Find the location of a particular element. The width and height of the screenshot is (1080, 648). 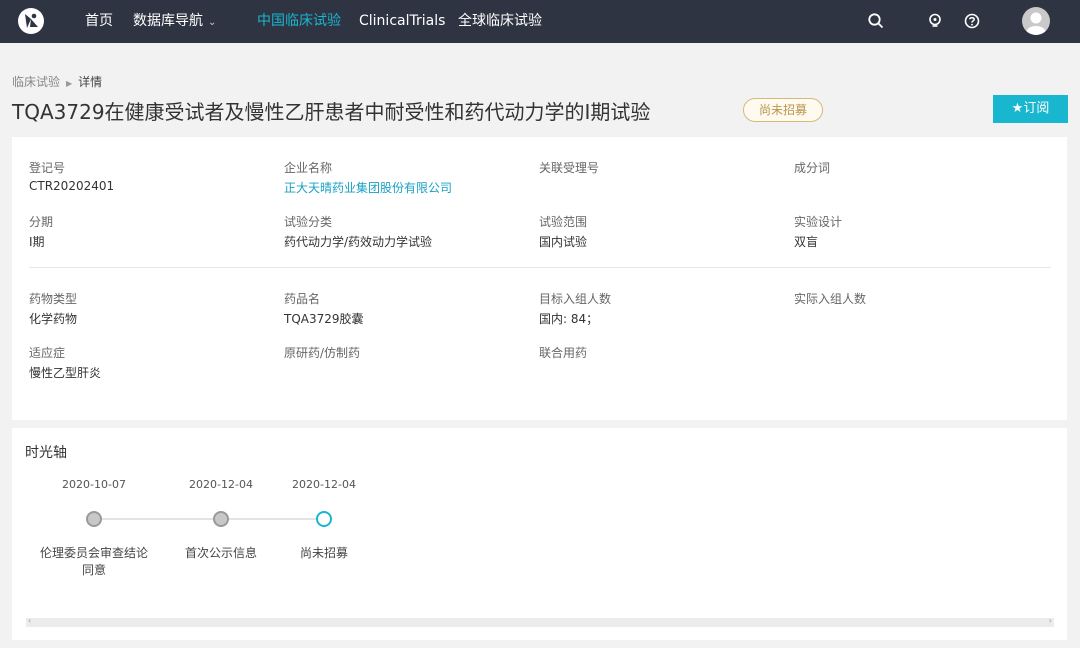

avatar is located at coordinates (1036, 21).